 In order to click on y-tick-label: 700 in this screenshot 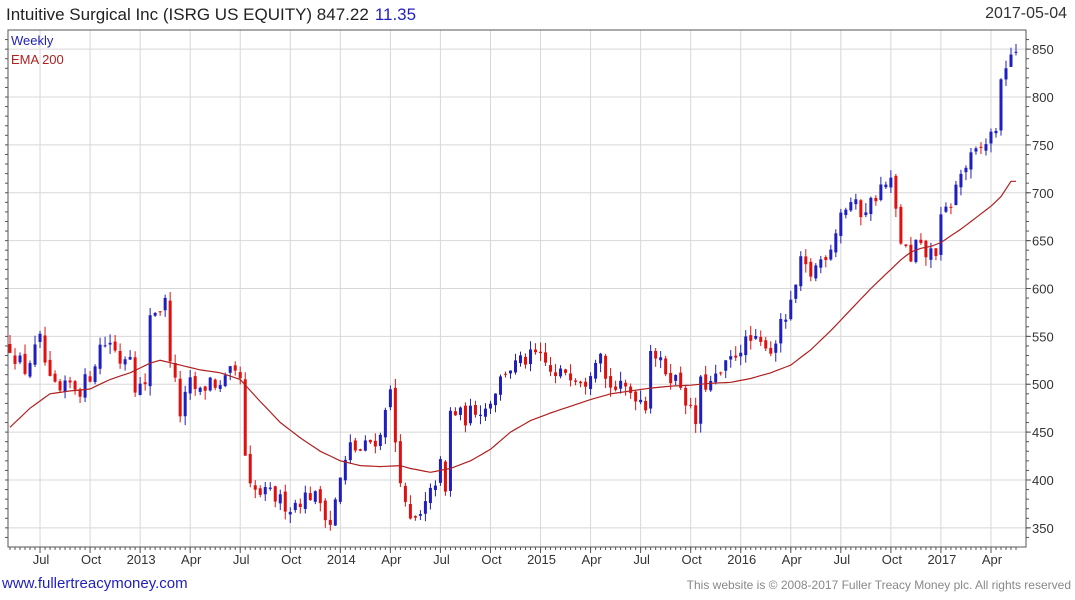, I will do `click(1043, 193)`.